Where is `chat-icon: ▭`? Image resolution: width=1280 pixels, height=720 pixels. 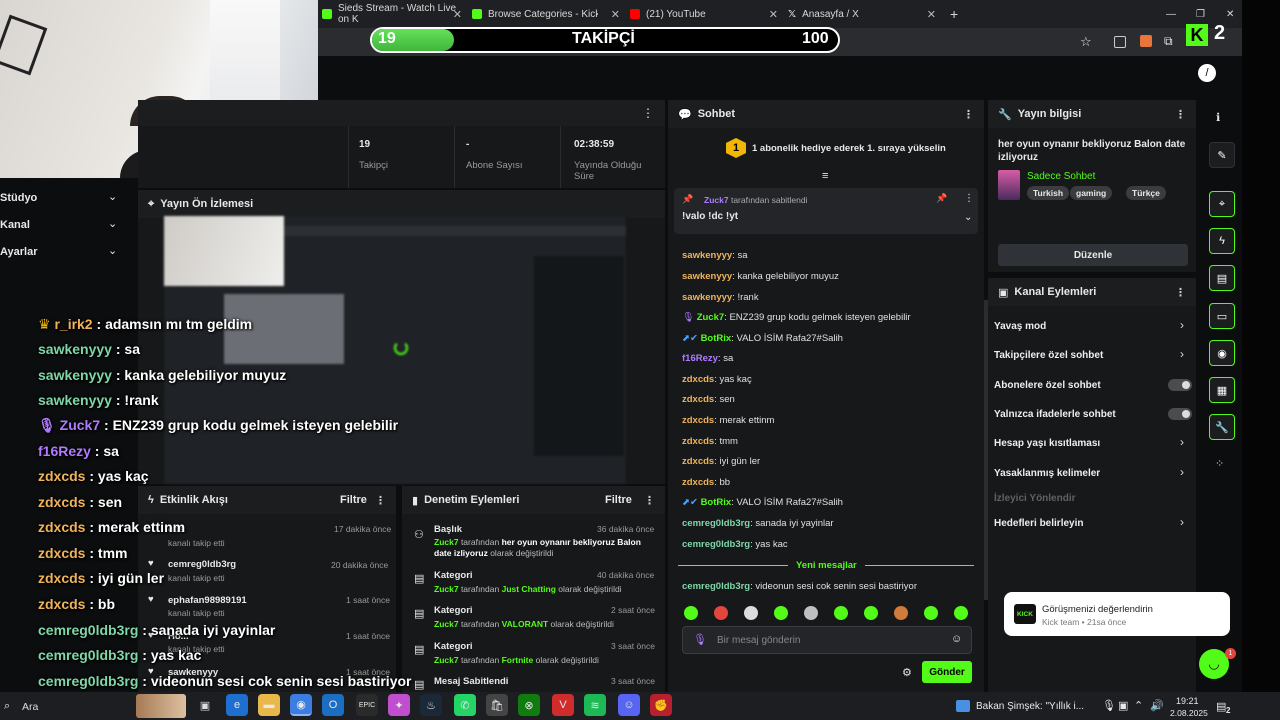
chat-icon: ▭ is located at coordinates (1222, 316).